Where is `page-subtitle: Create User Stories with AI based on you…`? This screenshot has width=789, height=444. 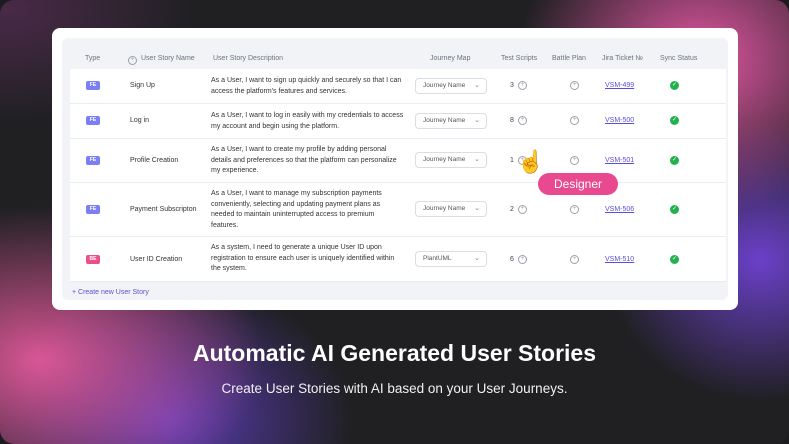
page-subtitle: Create User Stories with AI based on you… is located at coordinates (394, 388).